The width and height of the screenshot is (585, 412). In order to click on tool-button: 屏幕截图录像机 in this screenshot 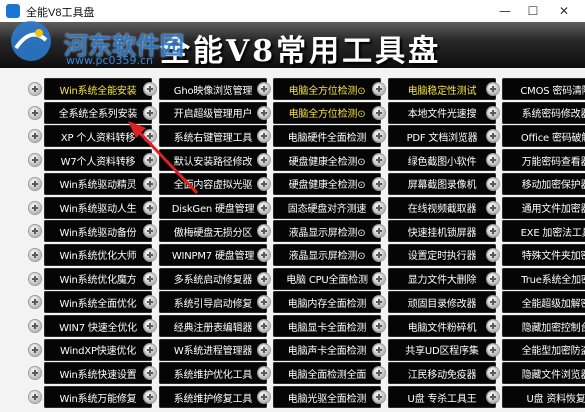, I will do `click(442, 183)`.